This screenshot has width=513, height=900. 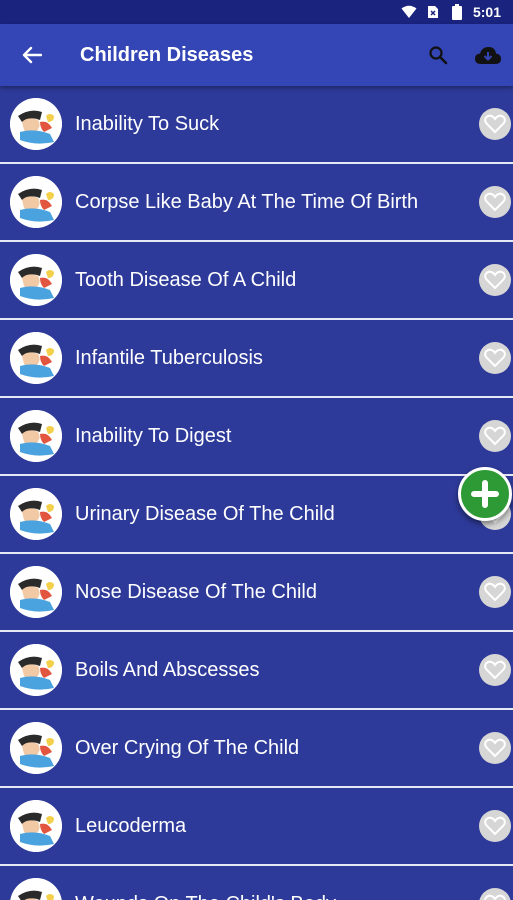 I want to click on list-item: Tooth Disease Of A Child, so click(x=256, y=281).